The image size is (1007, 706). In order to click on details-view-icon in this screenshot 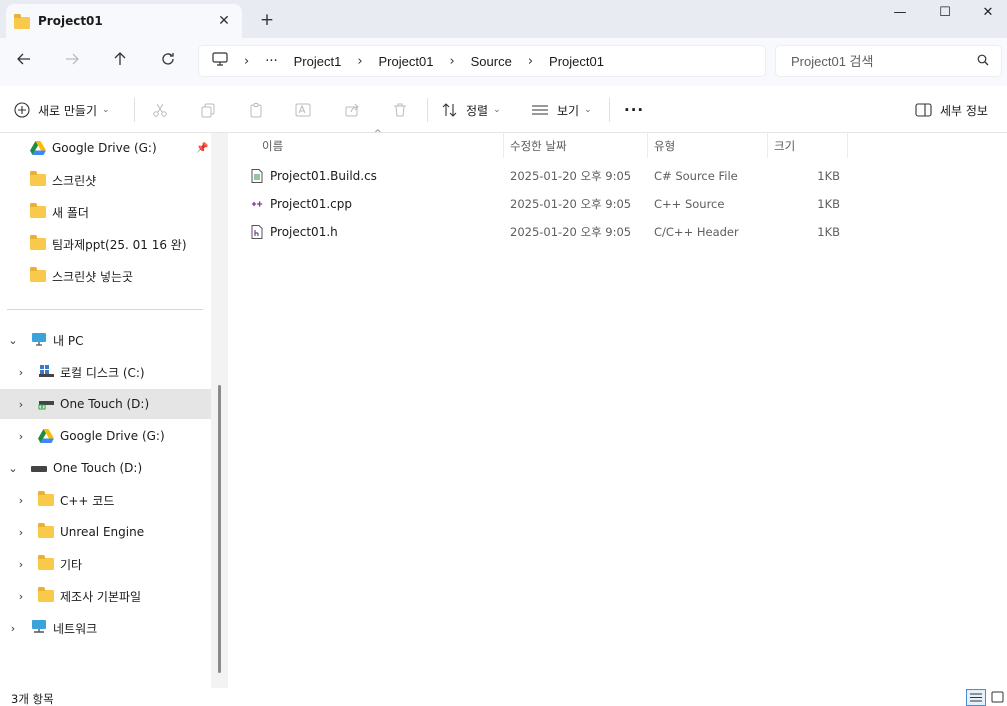, I will do `click(976, 697)`.